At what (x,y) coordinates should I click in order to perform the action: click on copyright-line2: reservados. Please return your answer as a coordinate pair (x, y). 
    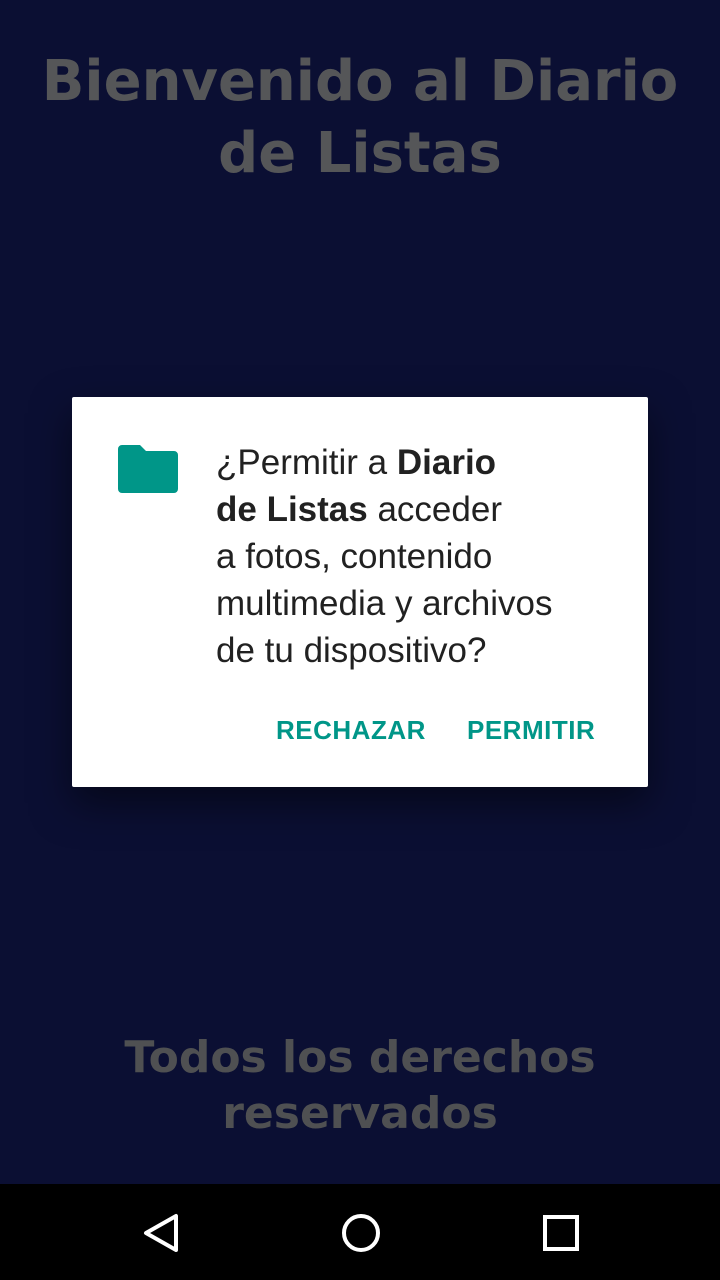
    Looking at the image, I should click on (360, 1113).